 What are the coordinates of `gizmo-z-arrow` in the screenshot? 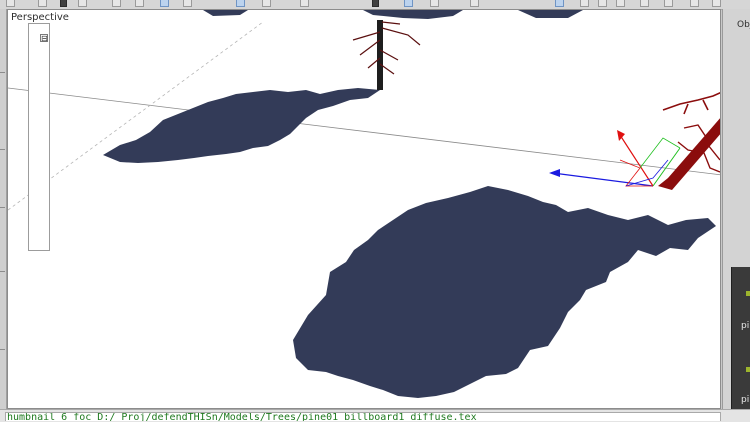 It's located at (554, 173).